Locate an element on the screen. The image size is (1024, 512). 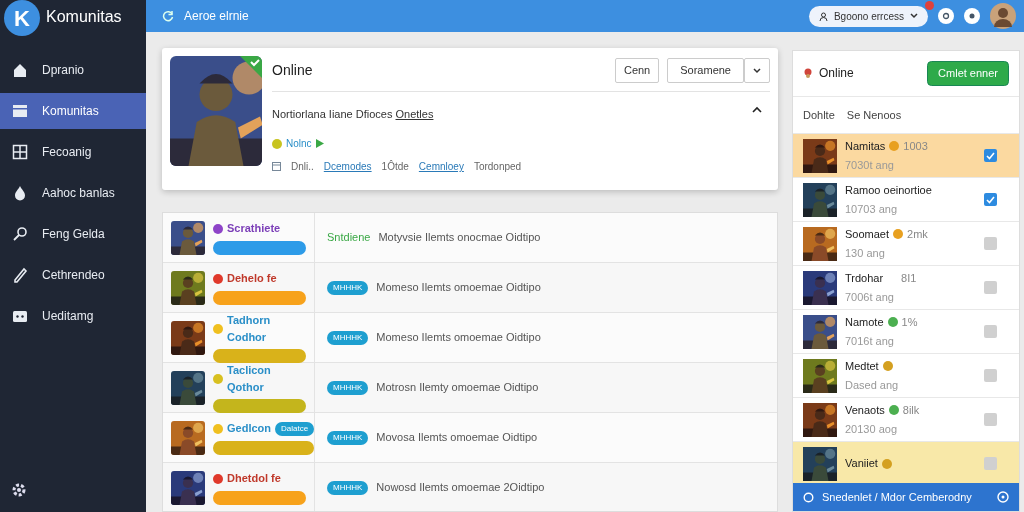
member-row: Namote 1% 7016t ang is located at coordinates (906, 332).